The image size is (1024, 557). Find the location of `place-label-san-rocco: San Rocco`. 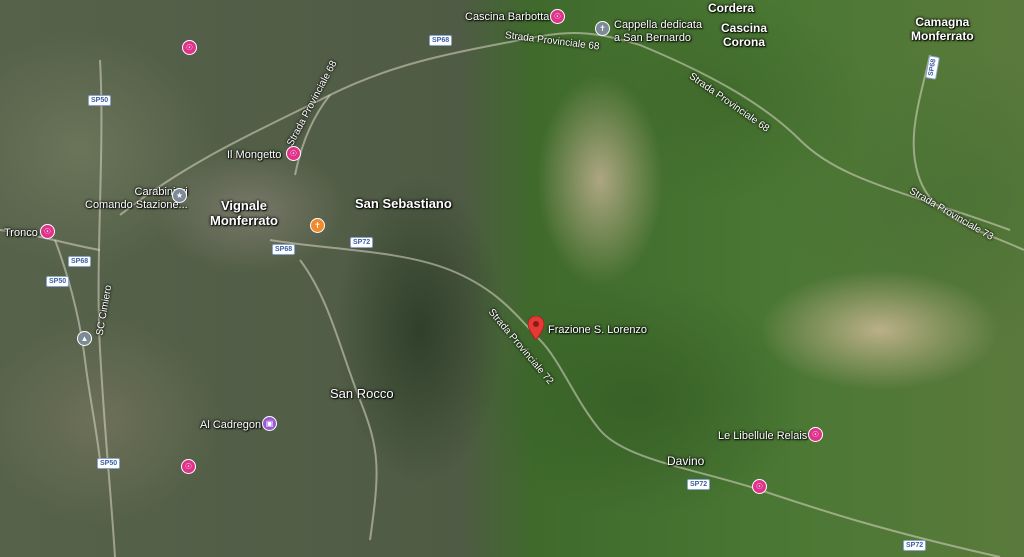

place-label-san-rocco: San Rocco is located at coordinates (362, 394).